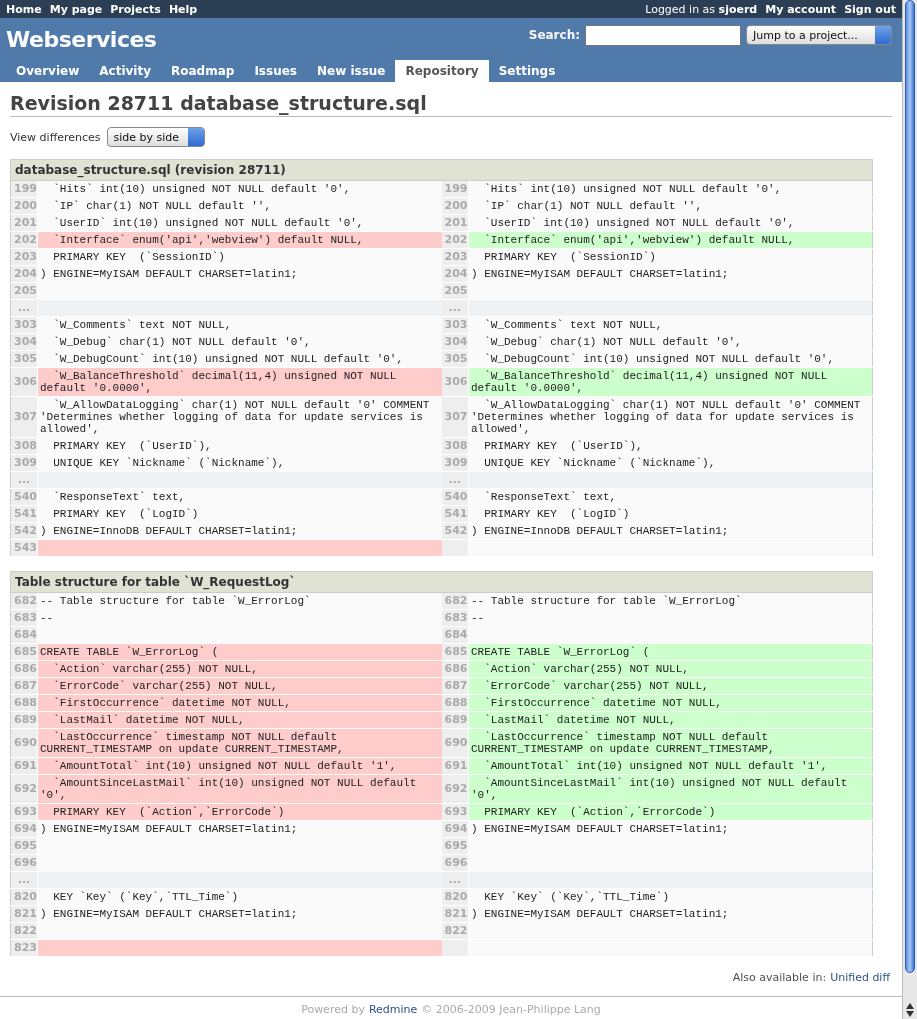 The height and width of the screenshot is (1019, 917). Describe the element at coordinates (351, 71) in the screenshot. I see `tab: New issue` at that location.